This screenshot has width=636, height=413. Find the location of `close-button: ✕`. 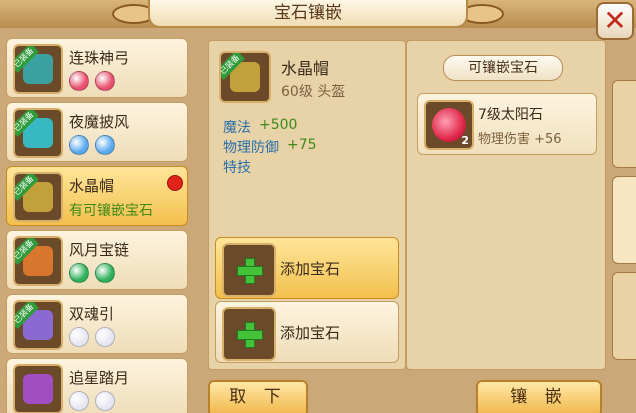

close-button: ✕ is located at coordinates (615, 21).